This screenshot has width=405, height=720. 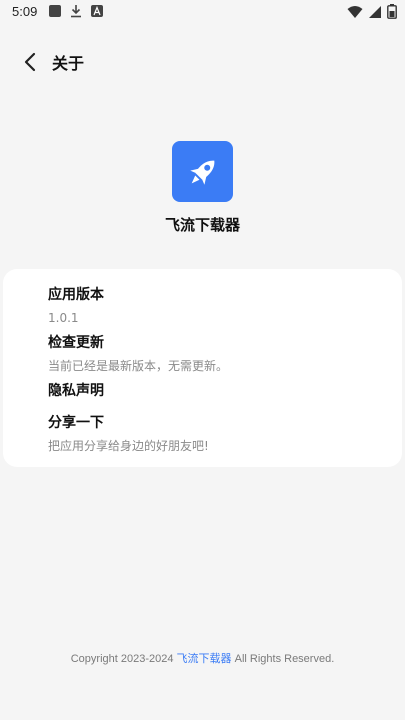 I want to click on footer-app-link: 飞流下载器, so click(x=204, y=659).